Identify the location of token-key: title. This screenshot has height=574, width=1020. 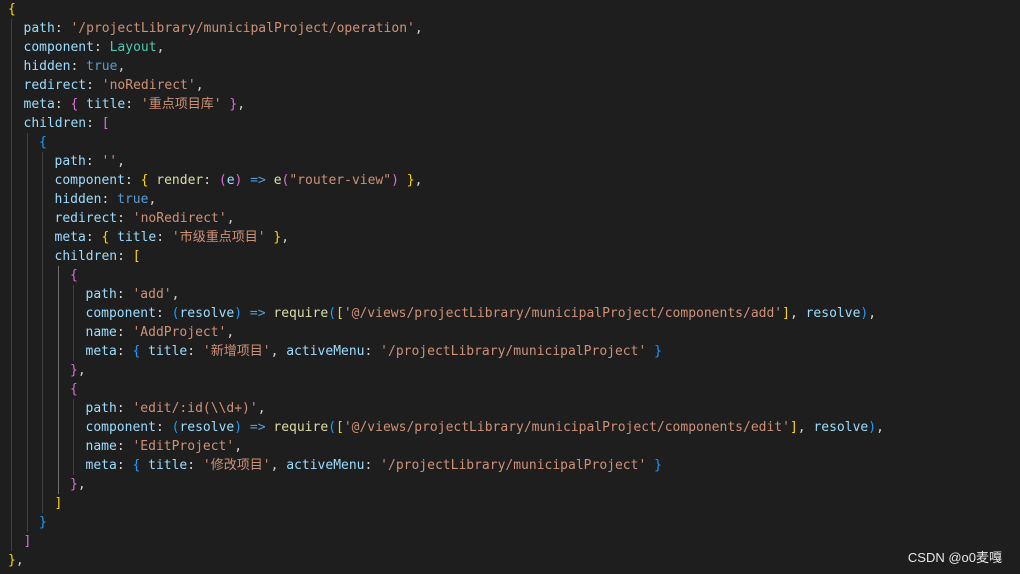
(106, 104).